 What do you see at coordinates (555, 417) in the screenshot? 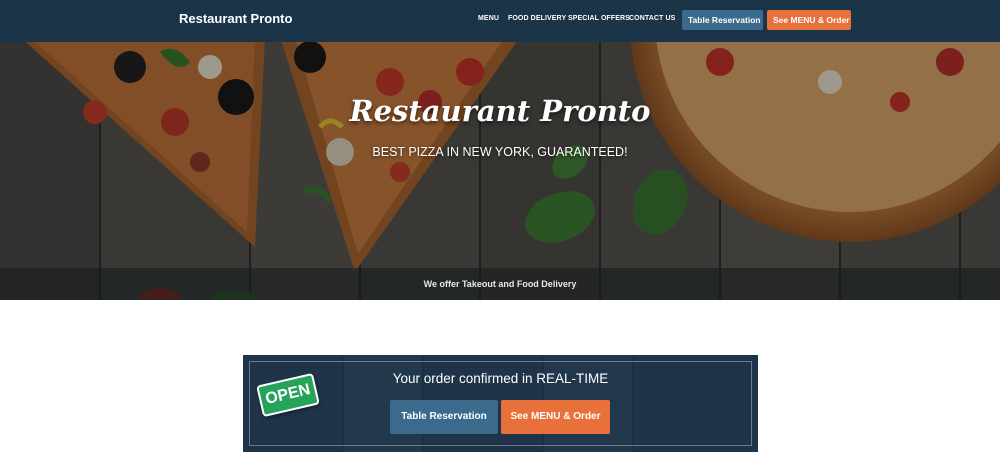
I see `promo-menu-order-button: See MENU & Order` at bounding box center [555, 417].